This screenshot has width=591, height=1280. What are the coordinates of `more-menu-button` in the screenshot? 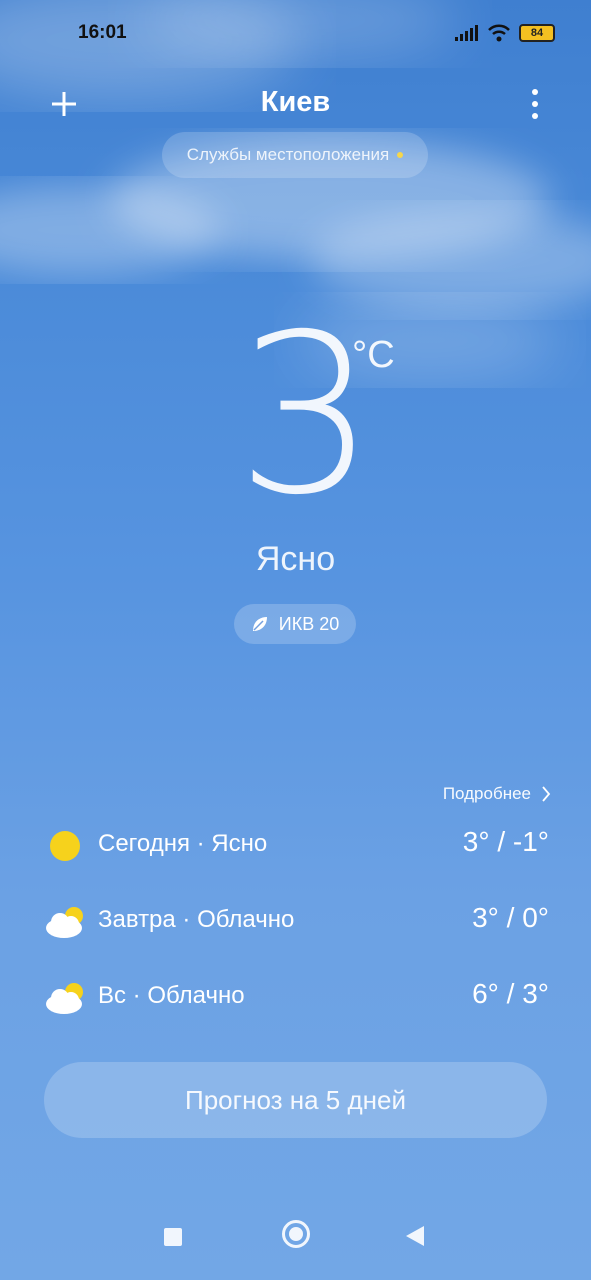 It's located at (535, 104).